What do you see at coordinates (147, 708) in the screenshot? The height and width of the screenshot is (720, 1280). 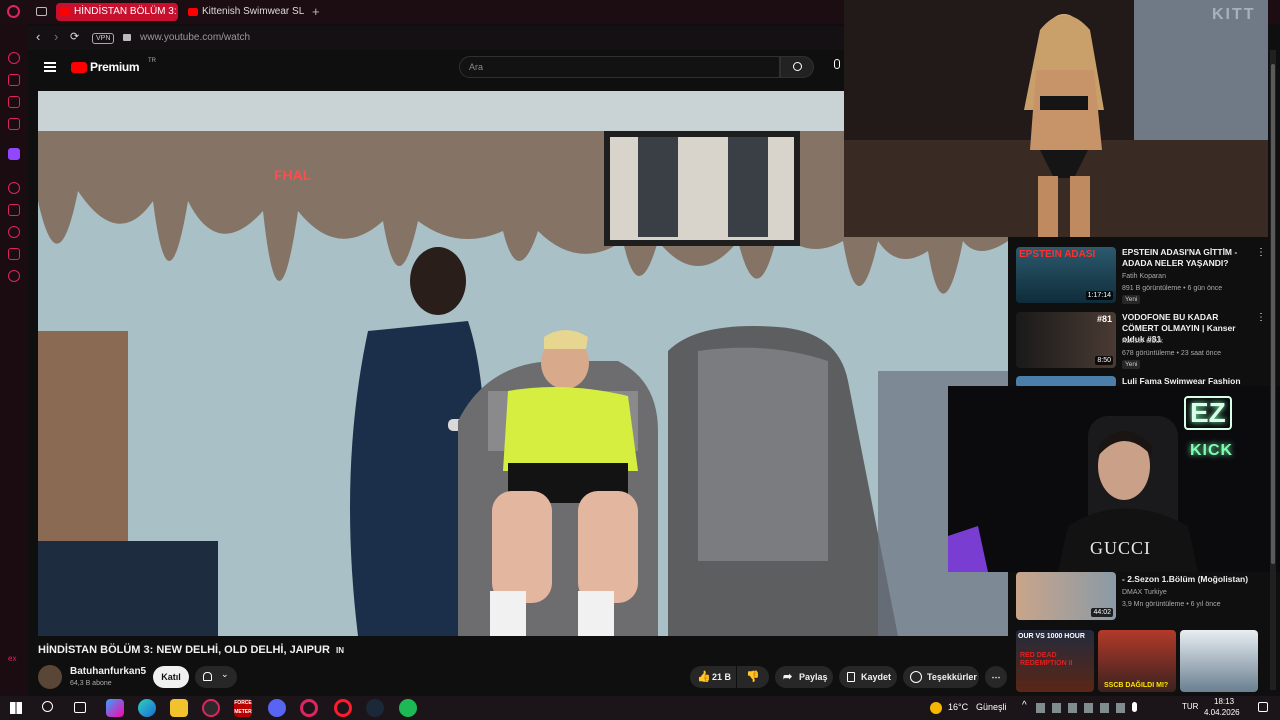 I see `edge-icon` at bounding box center [147, 708].